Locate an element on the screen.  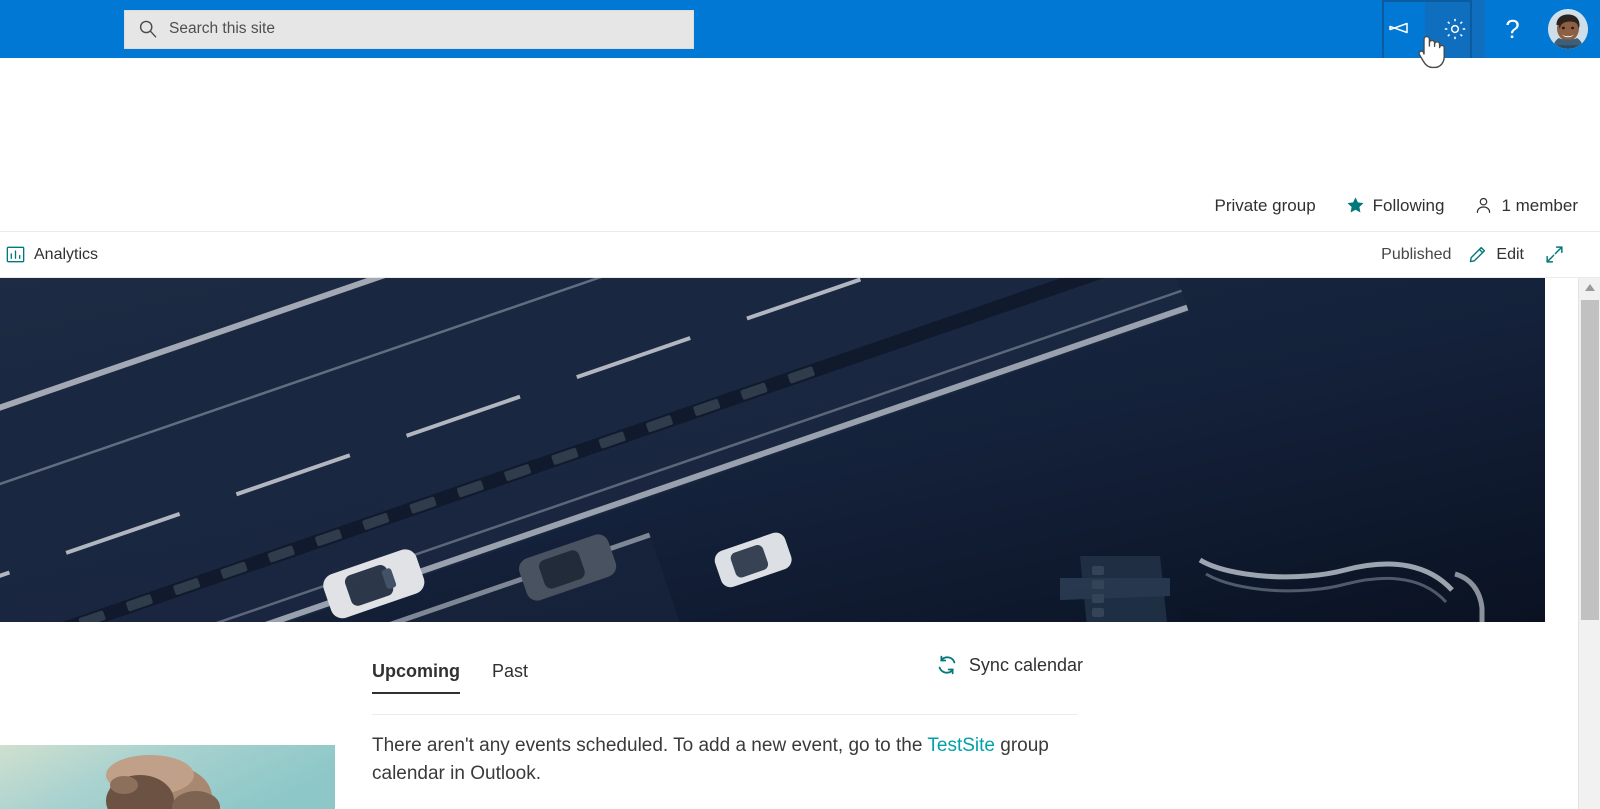
privacy-text: Private group is located at coordinates (1265, 205).